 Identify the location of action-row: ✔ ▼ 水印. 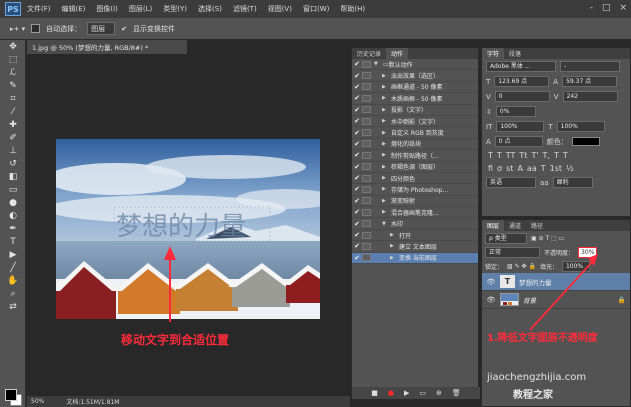
(415, 224).